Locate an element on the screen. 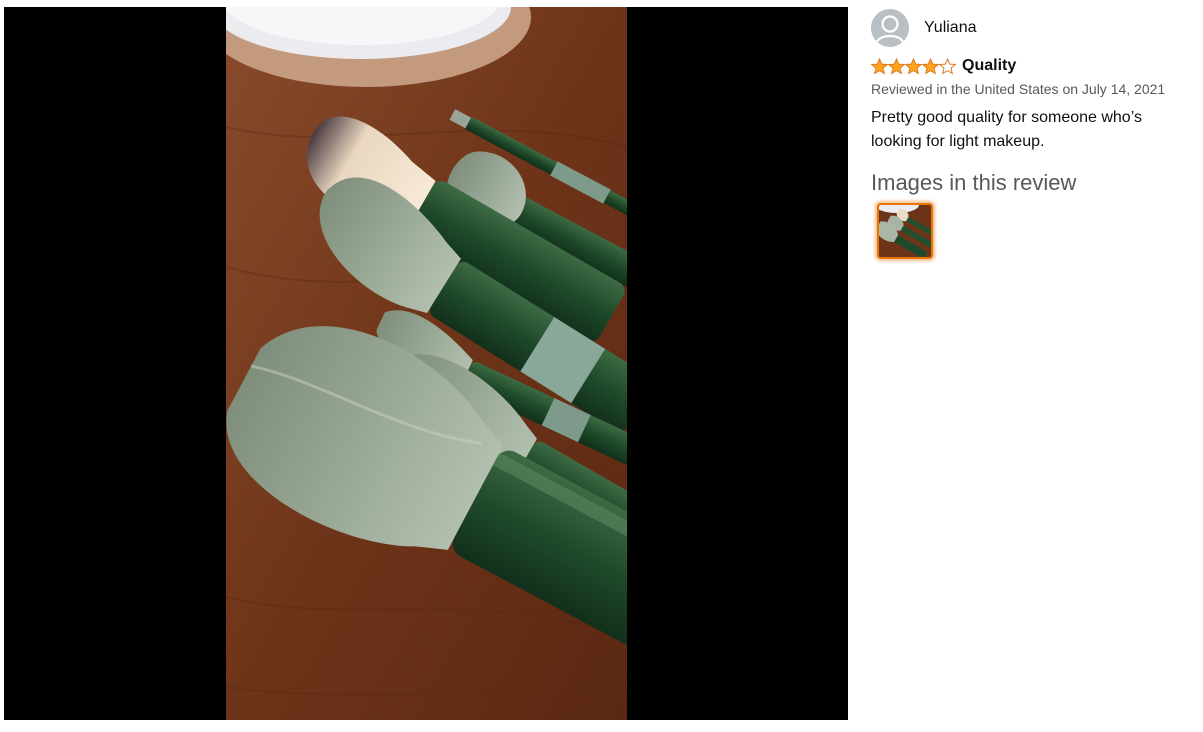  review-image-thumbnail is located at coordinates (905, 231).